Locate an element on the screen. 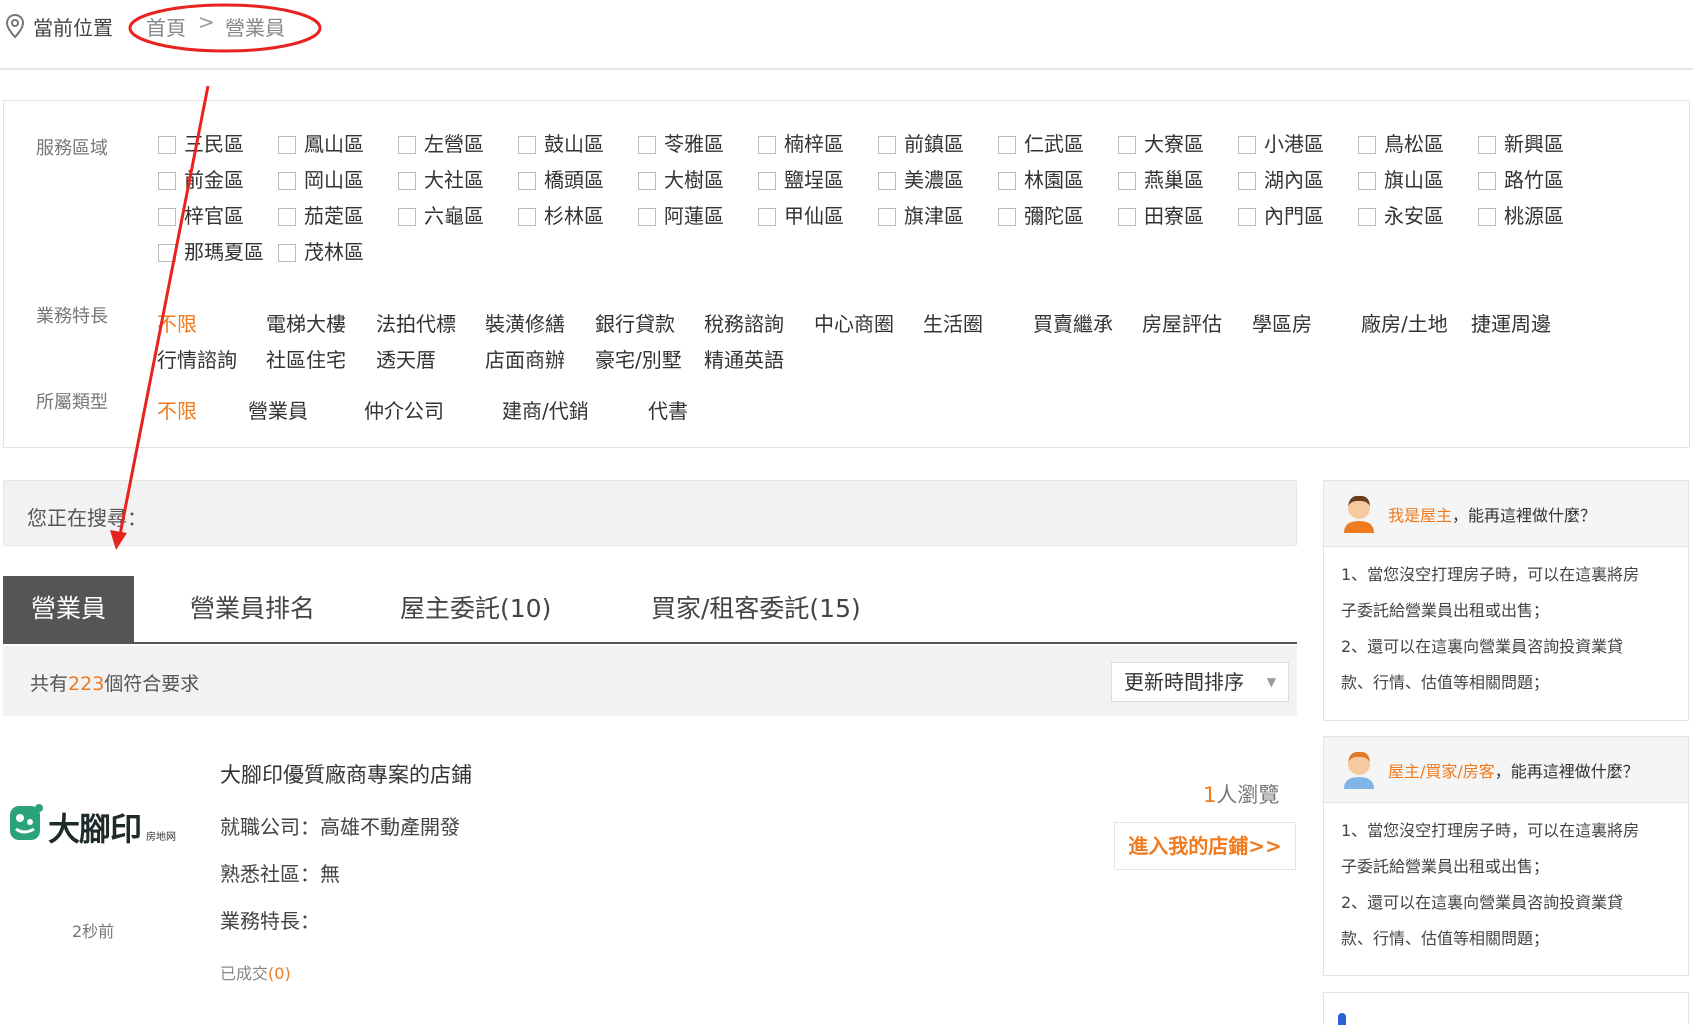  specialty-option: 豪宅/別墅 is located at coordinates (638, 358).